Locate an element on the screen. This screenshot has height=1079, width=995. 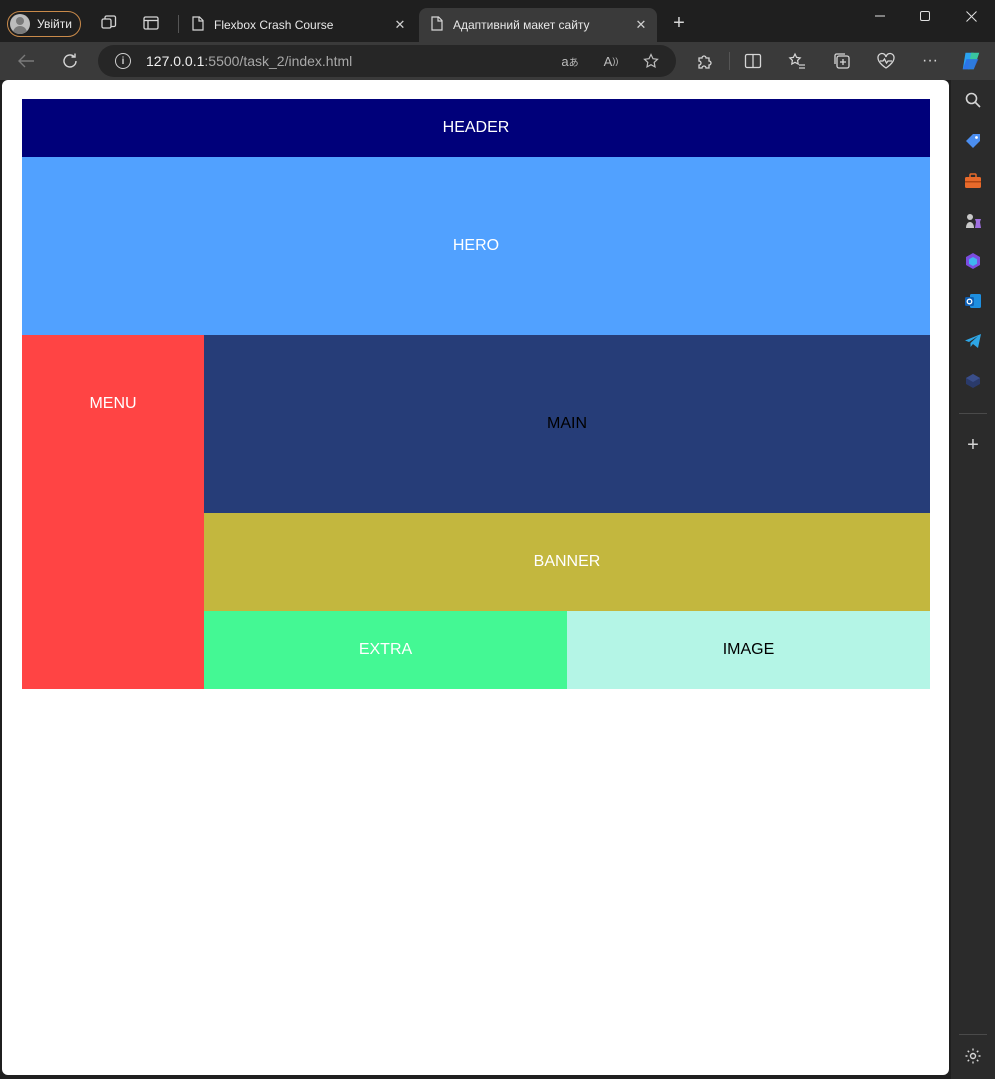
m365-icon is located at coordinates (973, 261).